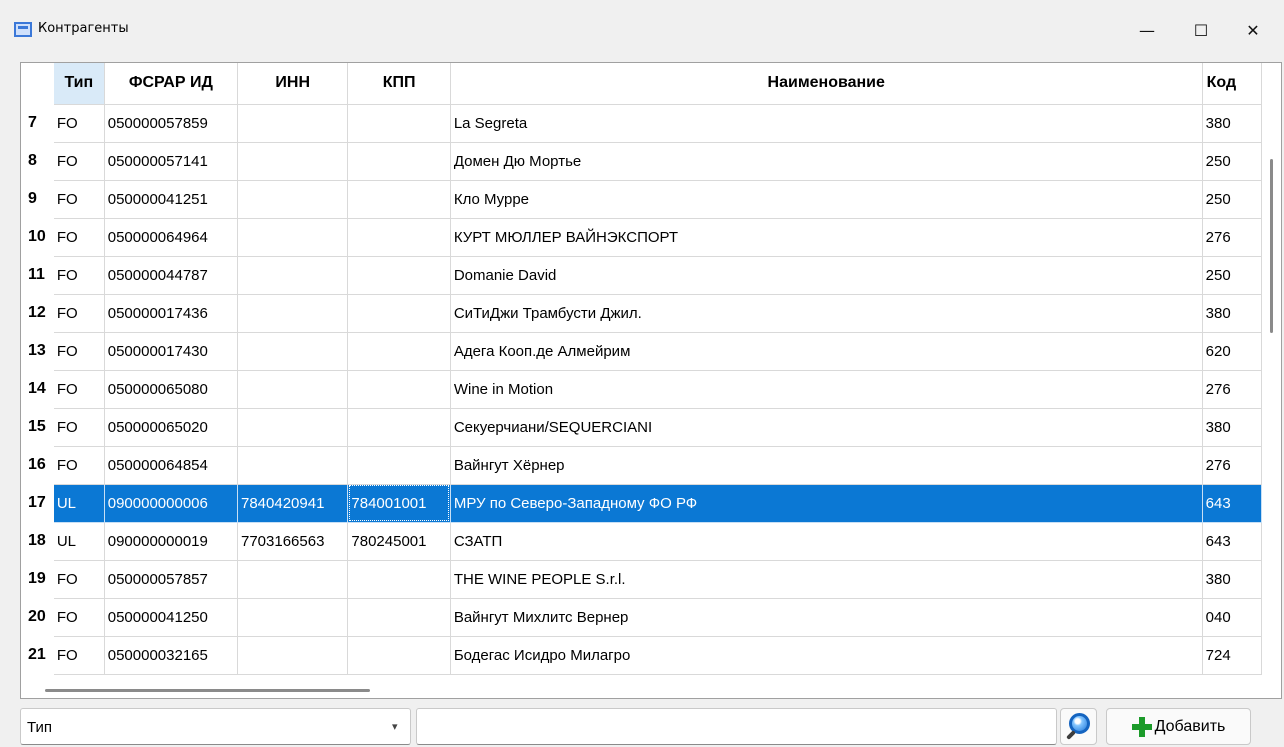 The width and height of the screenshot is (1284, 747). Describe the element at coordinates (171, 541) in the screenshot. I see `cell-fsrar-id: 090000000019` at that location.